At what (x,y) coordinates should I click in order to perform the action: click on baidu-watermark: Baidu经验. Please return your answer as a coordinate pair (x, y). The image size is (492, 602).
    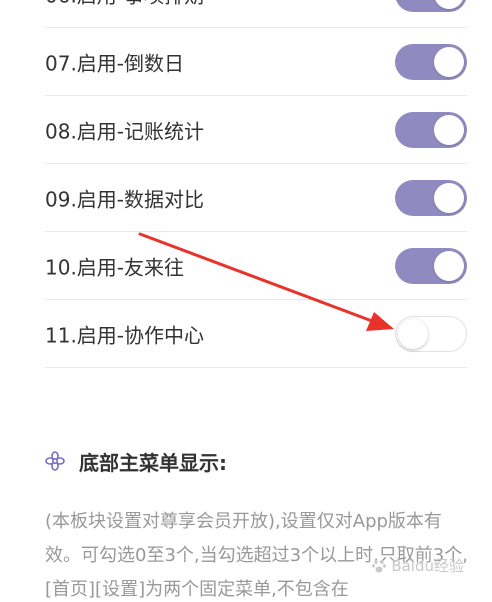
    Looking at the image, I should click on (417, 565).